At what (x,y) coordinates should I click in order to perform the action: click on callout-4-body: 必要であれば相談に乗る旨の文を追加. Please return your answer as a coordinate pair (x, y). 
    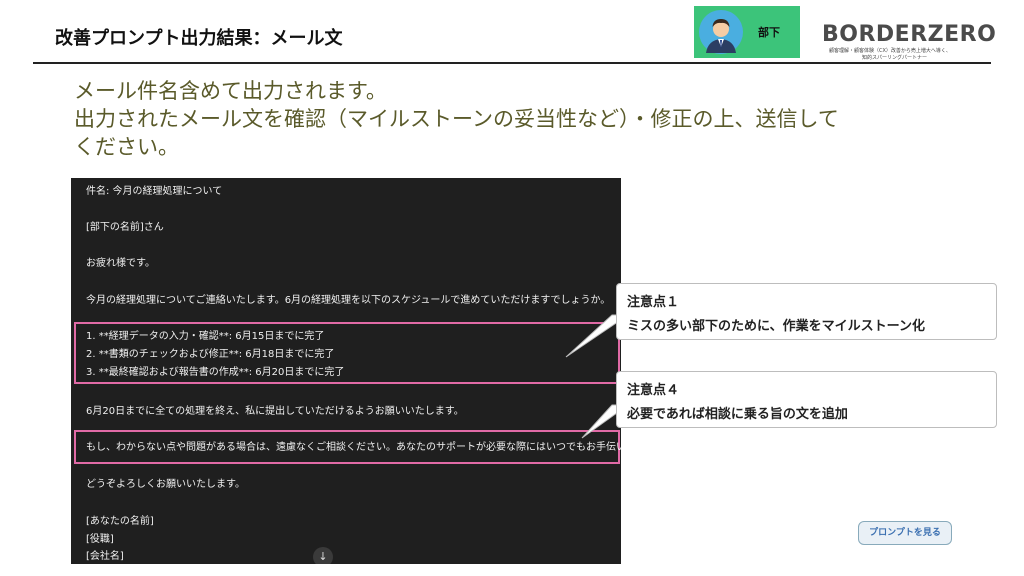
    Looking at the image, I should click on (737, 414).